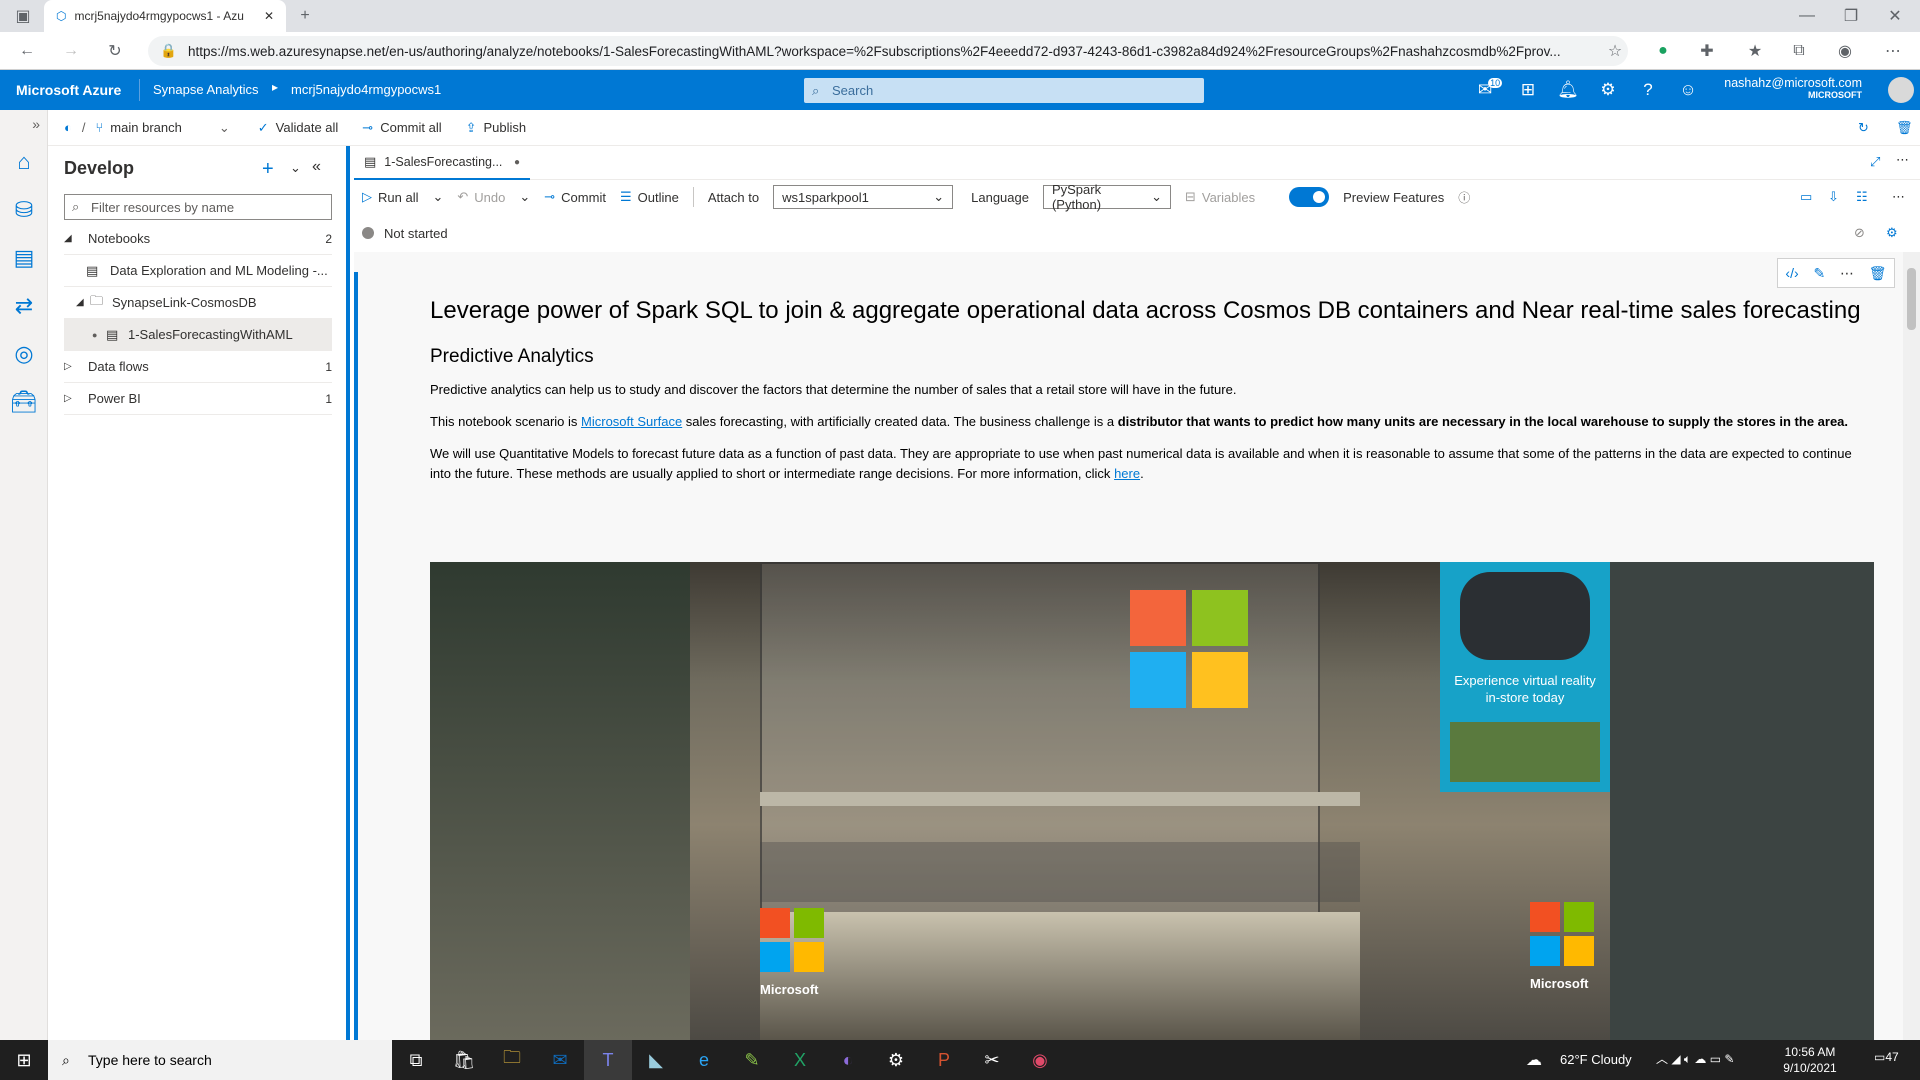 The width and height of the screenshot is (1920, 1080). What do you see at coordinates (1755, 51) in the screenshot?
I see `favorites-icon: ★` at bounding box center [1755, 51].